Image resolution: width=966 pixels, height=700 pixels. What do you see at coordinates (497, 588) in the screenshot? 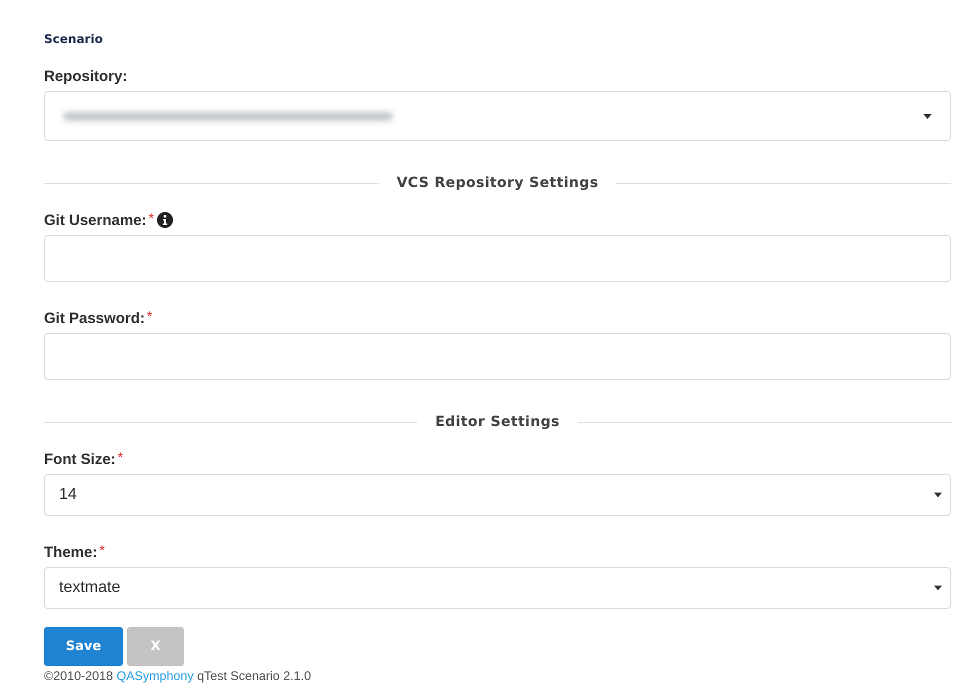
I see `dropdown: textmate` at bounding box center [497, 588].